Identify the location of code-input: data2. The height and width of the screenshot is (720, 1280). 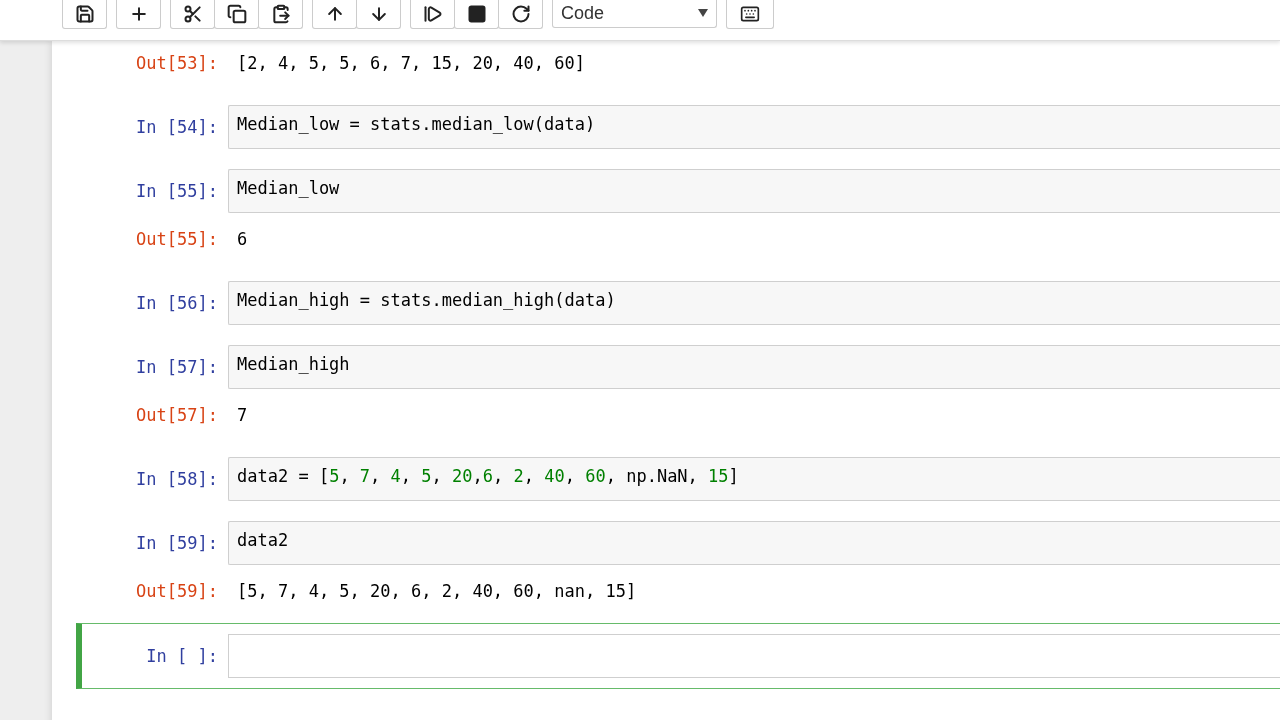
(754, 543).